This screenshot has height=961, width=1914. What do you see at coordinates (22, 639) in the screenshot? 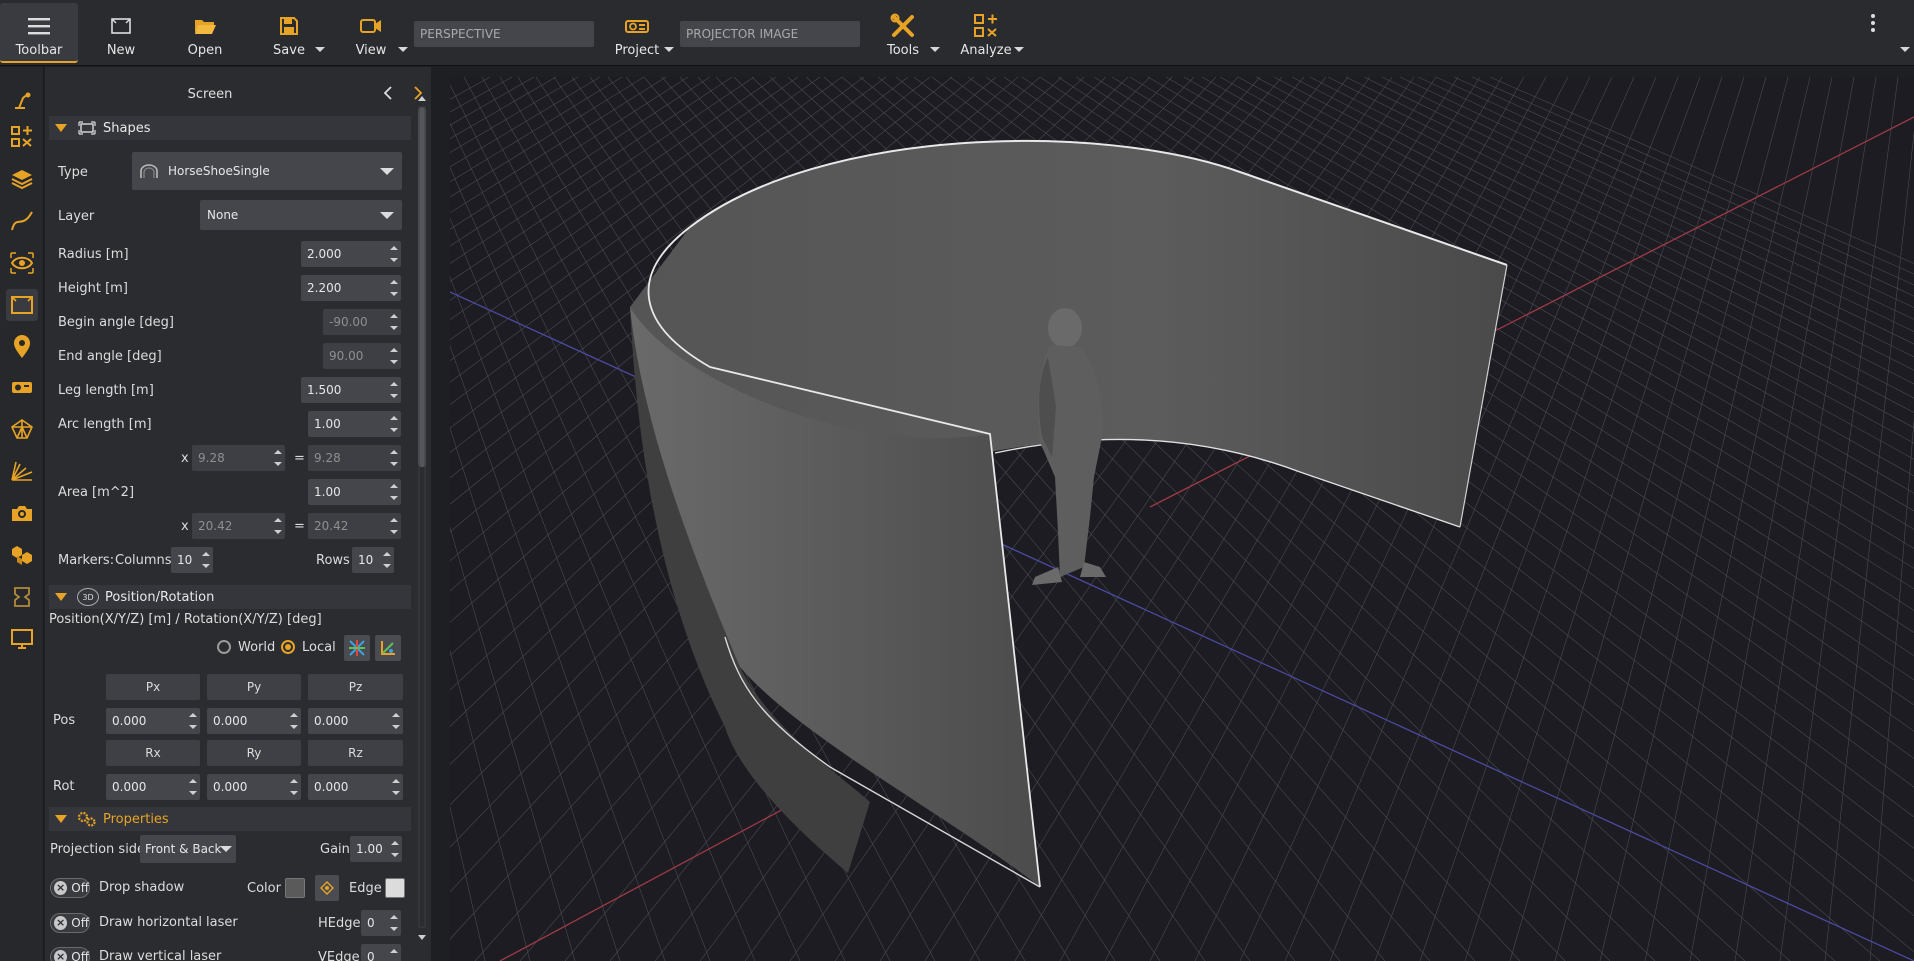
I see `monitor-icon` at bounding box center [22, 639].